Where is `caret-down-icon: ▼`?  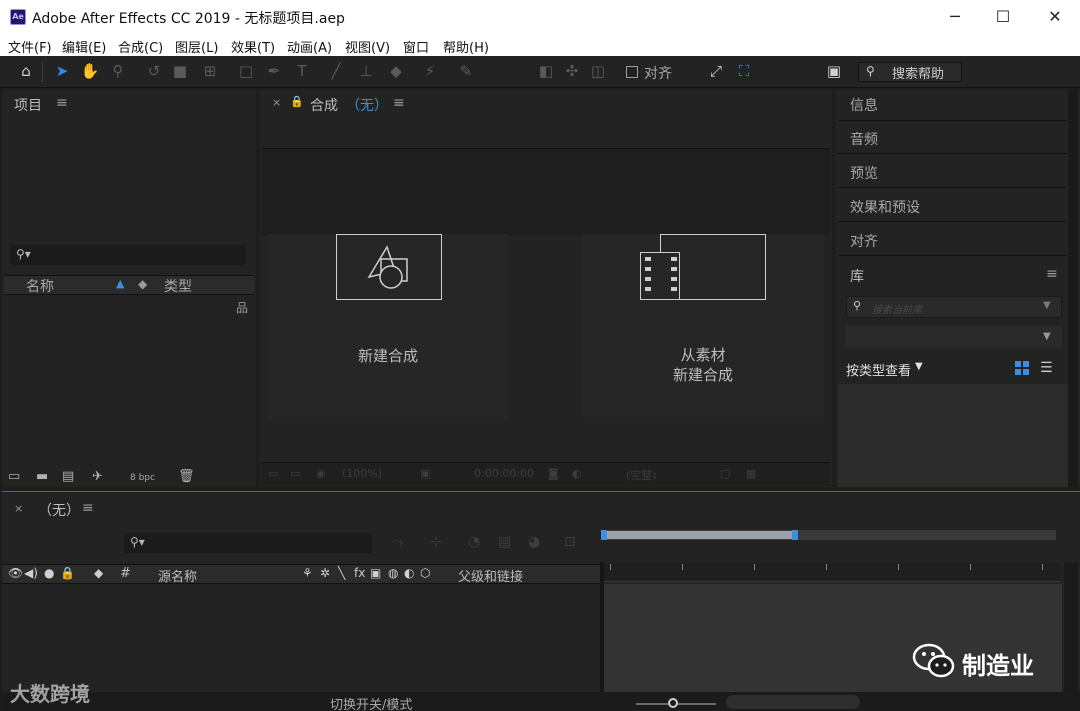 caret-down-icon: ▼ is located at coordinates (919, 366).